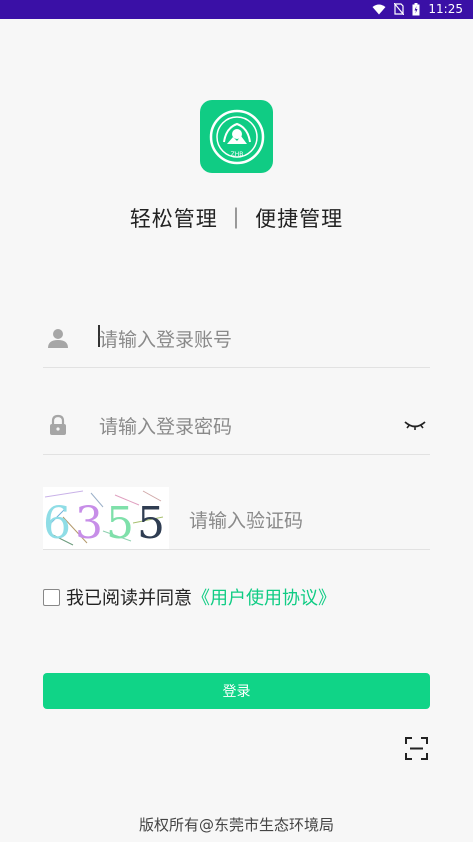 Image resolution: width=473 pixels, height=842 pixels. What do you see at coordinates (236, 339) in the screenshot?
I see `account-field: 请输入登录账号` at bounding box center [236, 339].